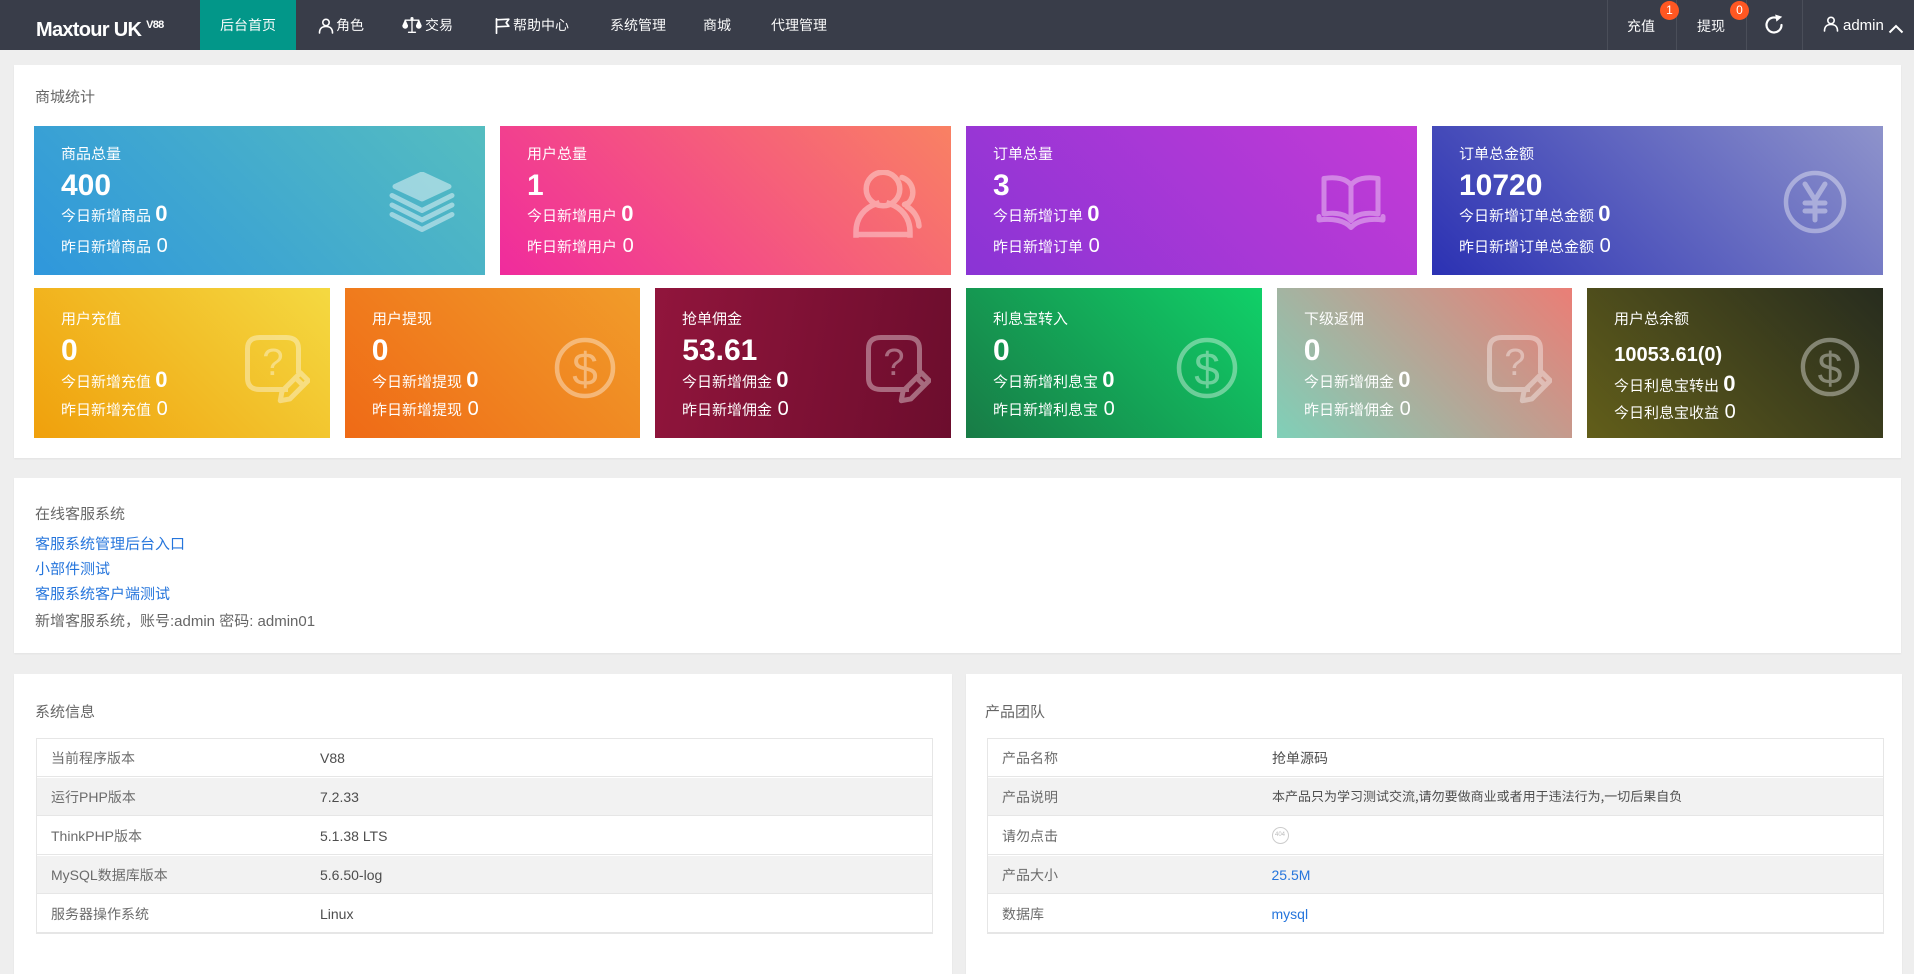 The width and height of the screenshot is (1914, 974). What do you see at coordinates (282, 621) in the screenshot?
I see `svg-text:: admin01: : admin01` at bounding box center [282, 621].